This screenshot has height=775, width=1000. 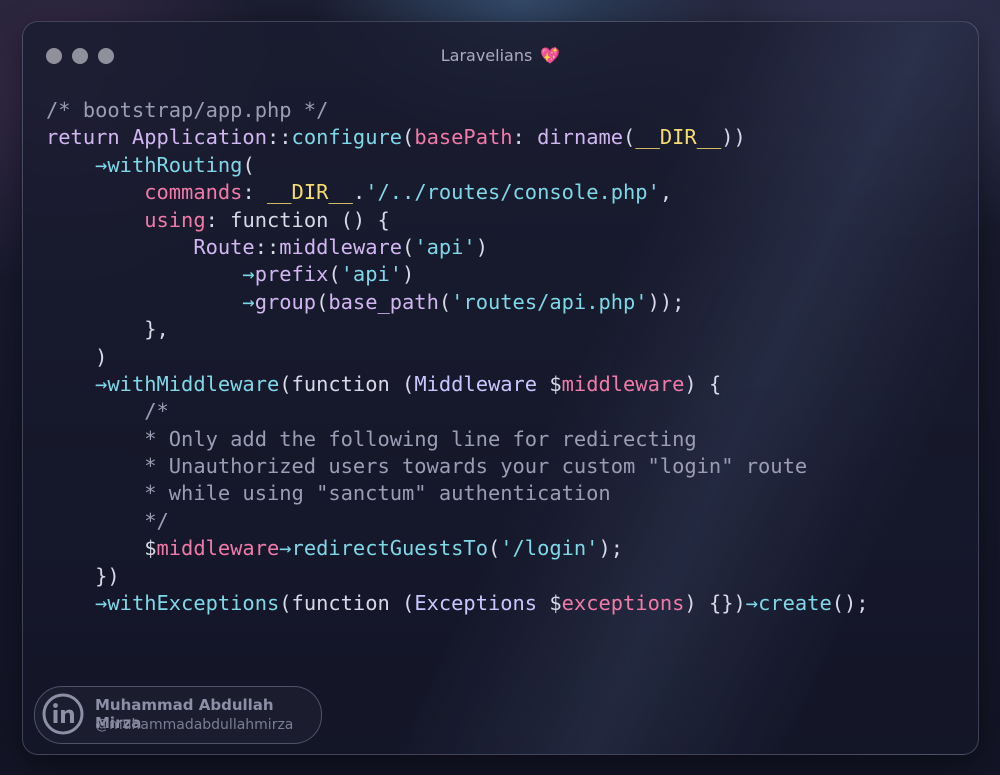 I want to click on code-token: );, so click(x=611, y=548).